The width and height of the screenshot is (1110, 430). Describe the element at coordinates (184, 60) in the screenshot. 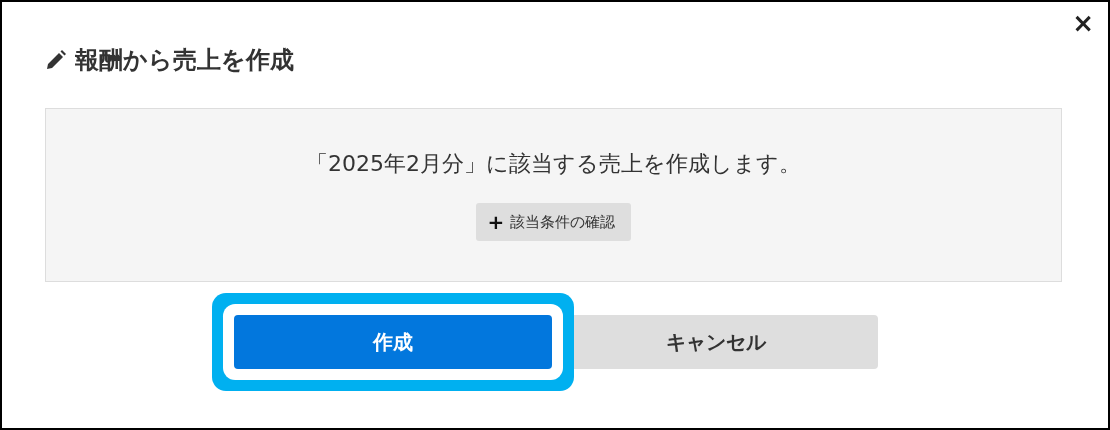

I see `dialog-title: 報酬から売上を作成` at that location.